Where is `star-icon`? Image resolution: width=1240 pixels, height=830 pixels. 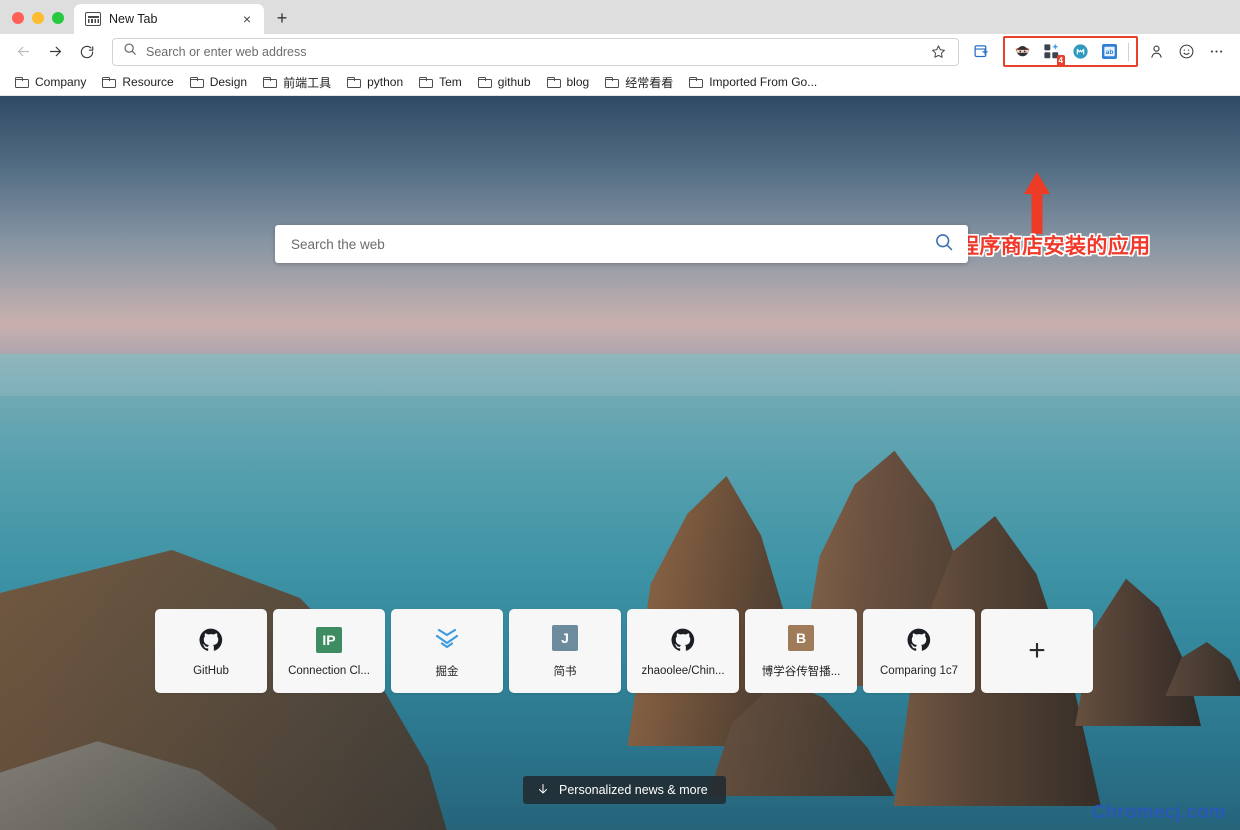 star-icon is located at coordinates (938, 52).